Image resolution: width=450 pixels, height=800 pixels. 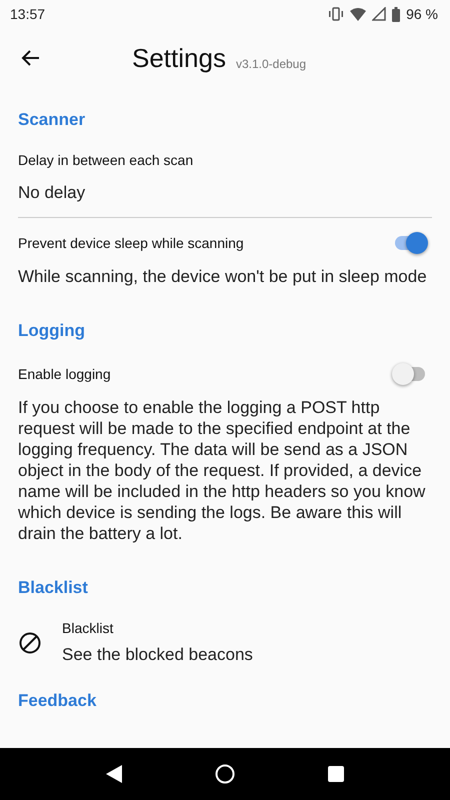 What do you see at coordinates (58, 701) in the screenshot?
I see `section-heading: Feedback` at bounding box center [58, 701].